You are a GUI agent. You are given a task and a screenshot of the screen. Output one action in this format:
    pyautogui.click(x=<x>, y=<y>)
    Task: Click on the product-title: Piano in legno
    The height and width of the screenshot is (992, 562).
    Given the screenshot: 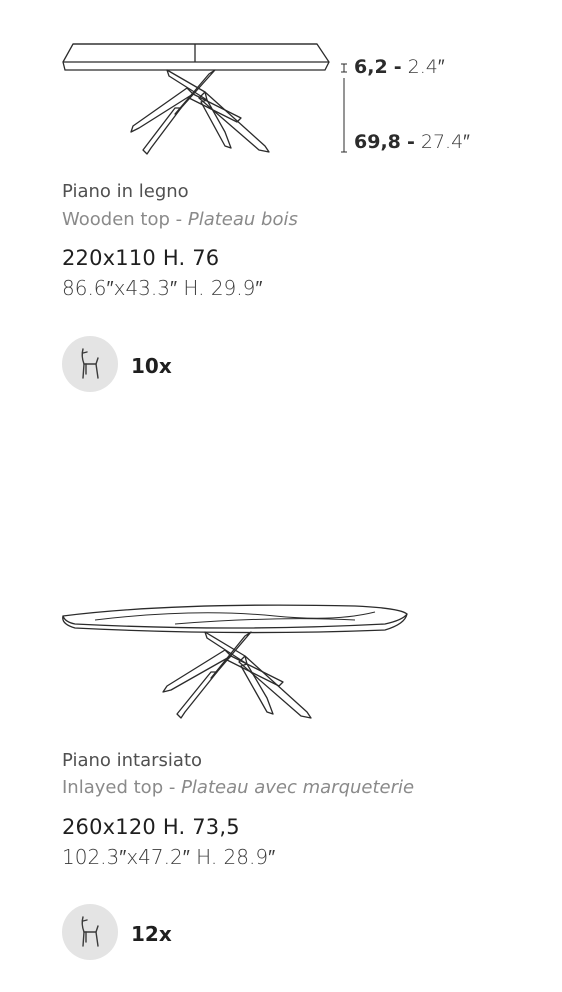 What is the action you would take?
    pyautogui.click(x=125, y=191)
    